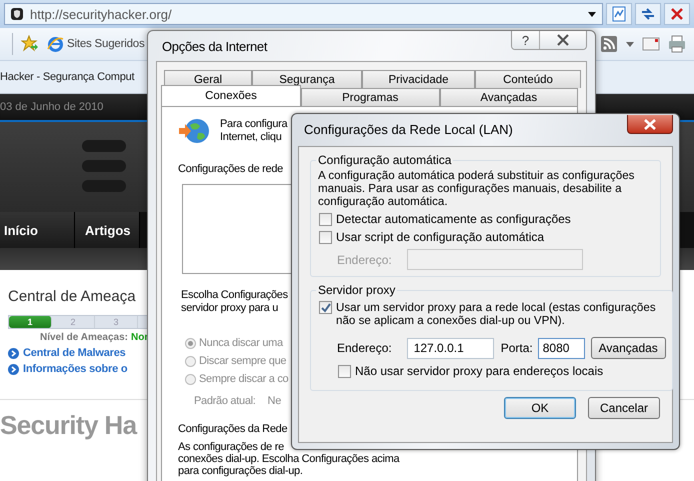 The image size is (694, 481). What do you see at coordinates (17, 14) in the screenshot?
I see `shield-icon` at bounding box center [17, 14].